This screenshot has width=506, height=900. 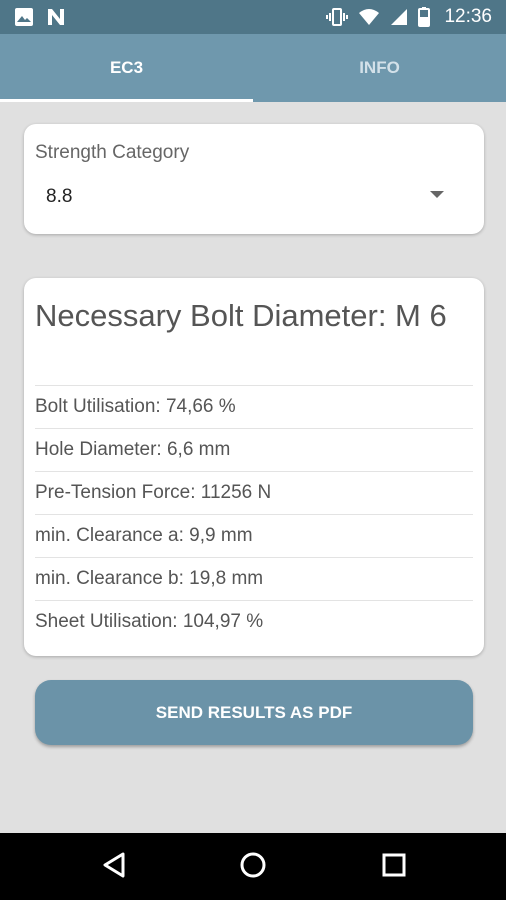 I want to click on signal-icon, so click(x=399, y=17).